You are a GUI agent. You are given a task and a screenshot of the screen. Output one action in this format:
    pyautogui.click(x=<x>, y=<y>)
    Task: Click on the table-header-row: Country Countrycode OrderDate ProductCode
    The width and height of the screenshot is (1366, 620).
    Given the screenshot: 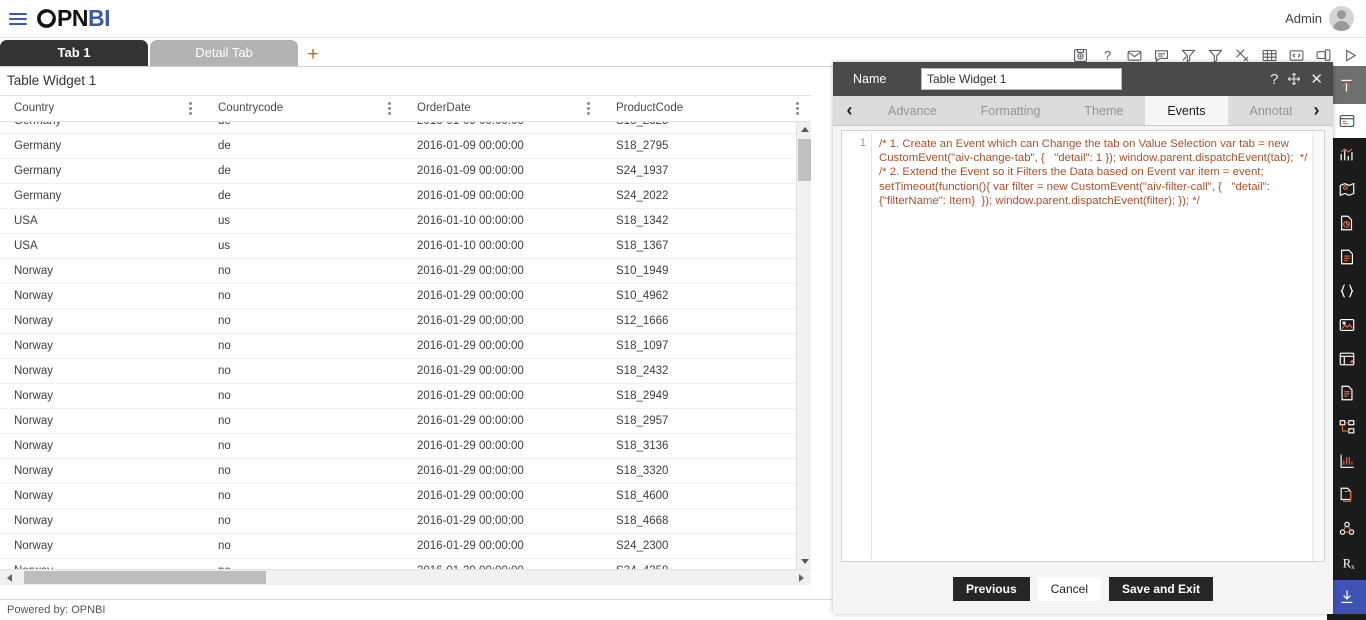 What is the action you would take?
    pyautogui.click(x=405, y=108)
    